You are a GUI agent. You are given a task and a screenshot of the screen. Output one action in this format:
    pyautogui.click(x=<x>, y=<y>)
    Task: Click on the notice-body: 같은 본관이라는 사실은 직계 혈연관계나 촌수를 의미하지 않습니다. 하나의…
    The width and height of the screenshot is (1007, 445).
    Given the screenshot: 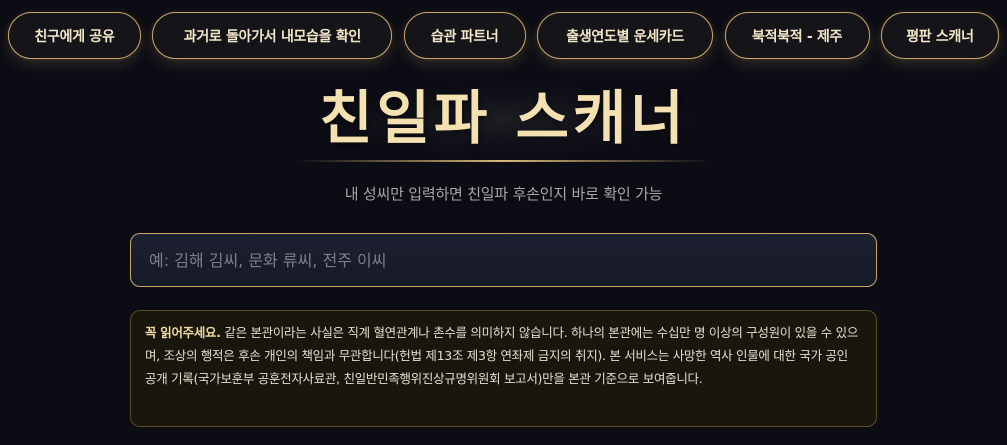 What is the action you would take?
    pyautogui.click(x=502, y=355)
    